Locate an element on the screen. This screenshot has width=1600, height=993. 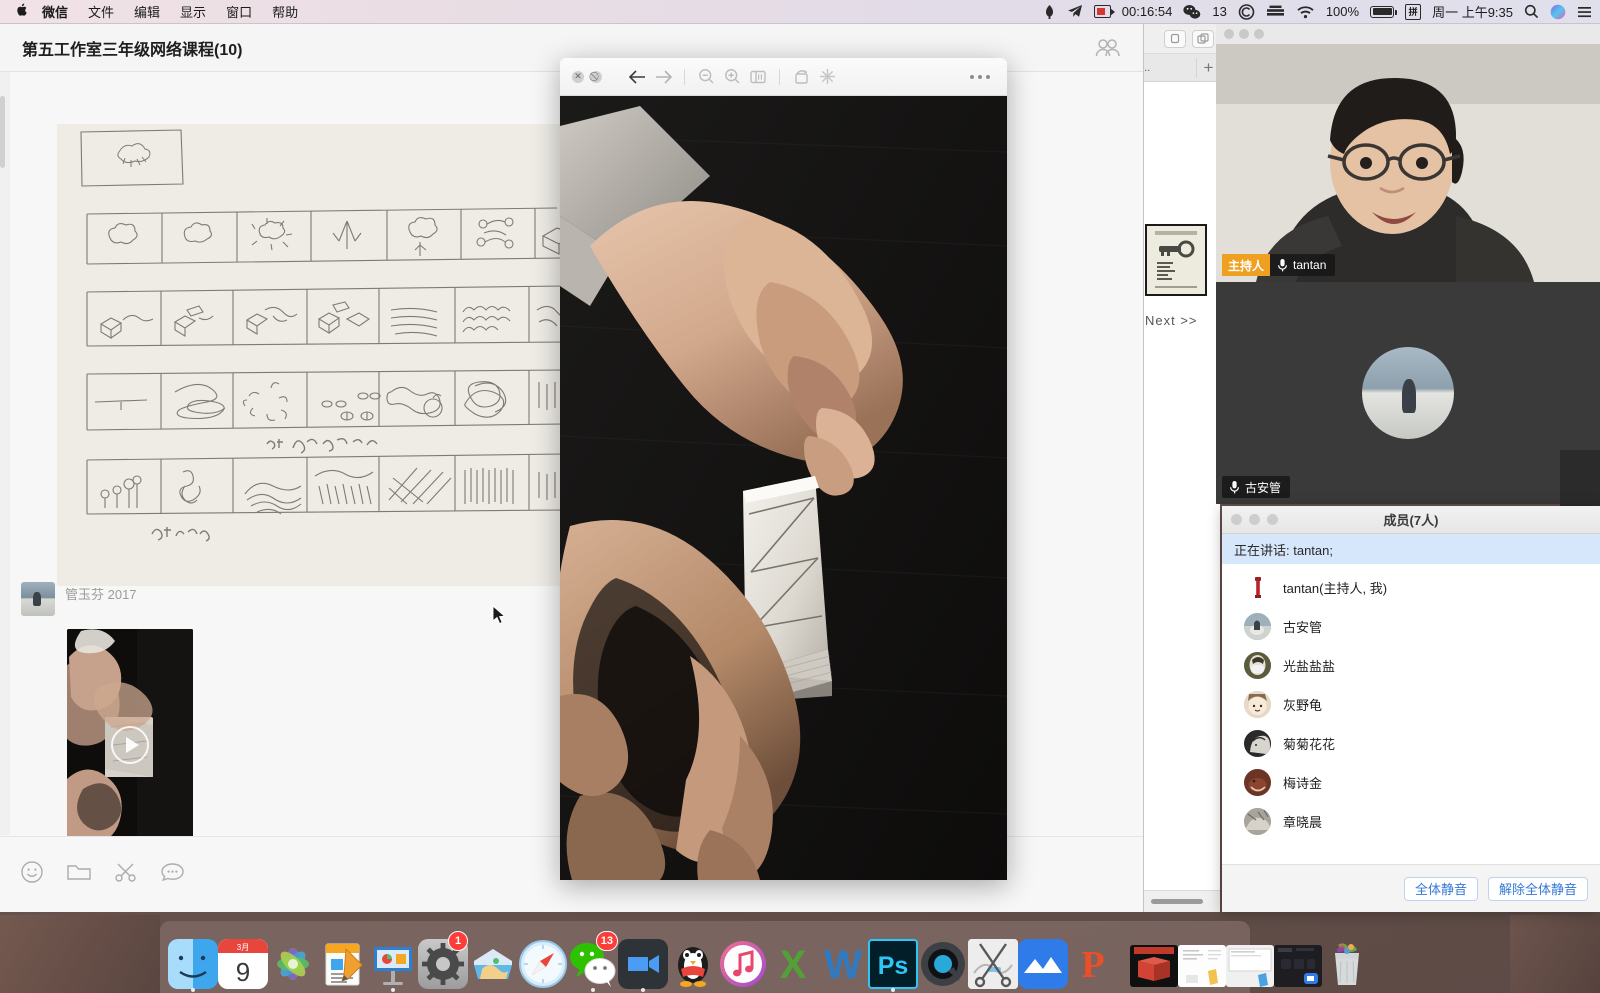
menu-item-help: 帮助 is located at coordinates (285, 11).